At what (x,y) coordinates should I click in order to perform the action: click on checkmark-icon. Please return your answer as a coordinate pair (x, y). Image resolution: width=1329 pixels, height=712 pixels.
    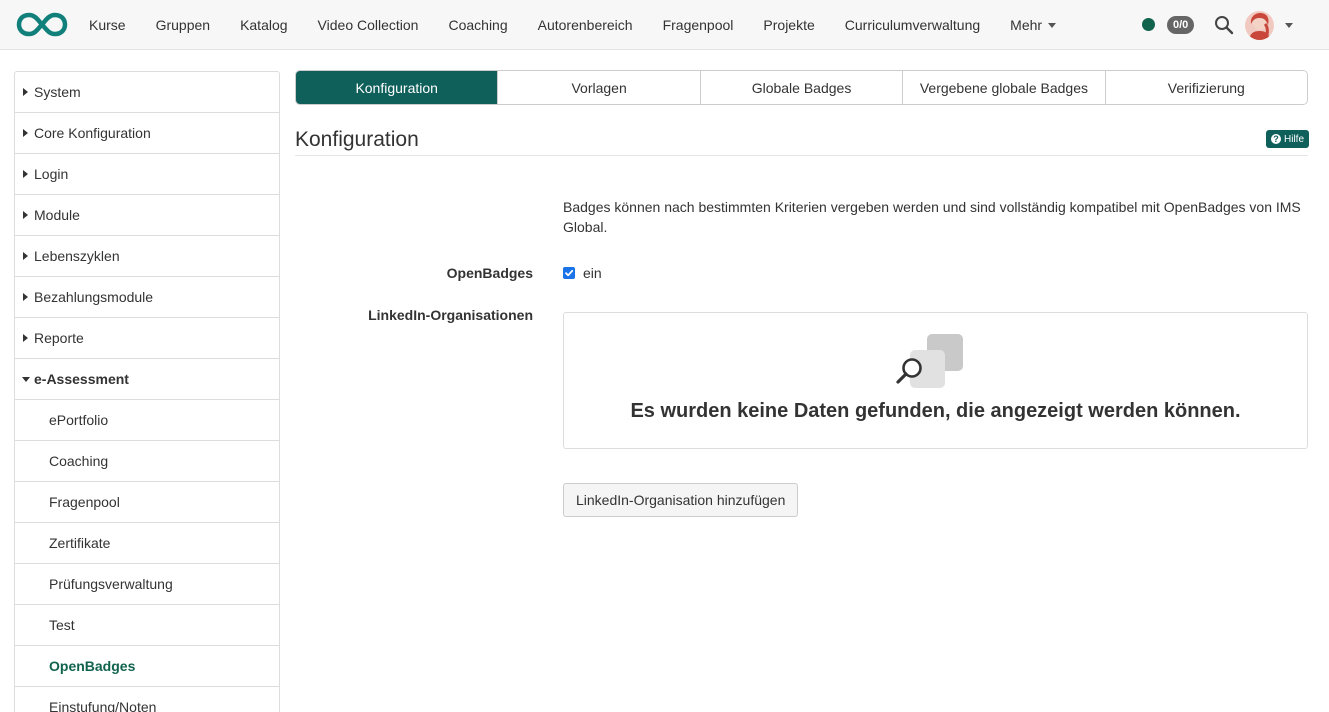
    Looking at the image, I should click on (569, 273).